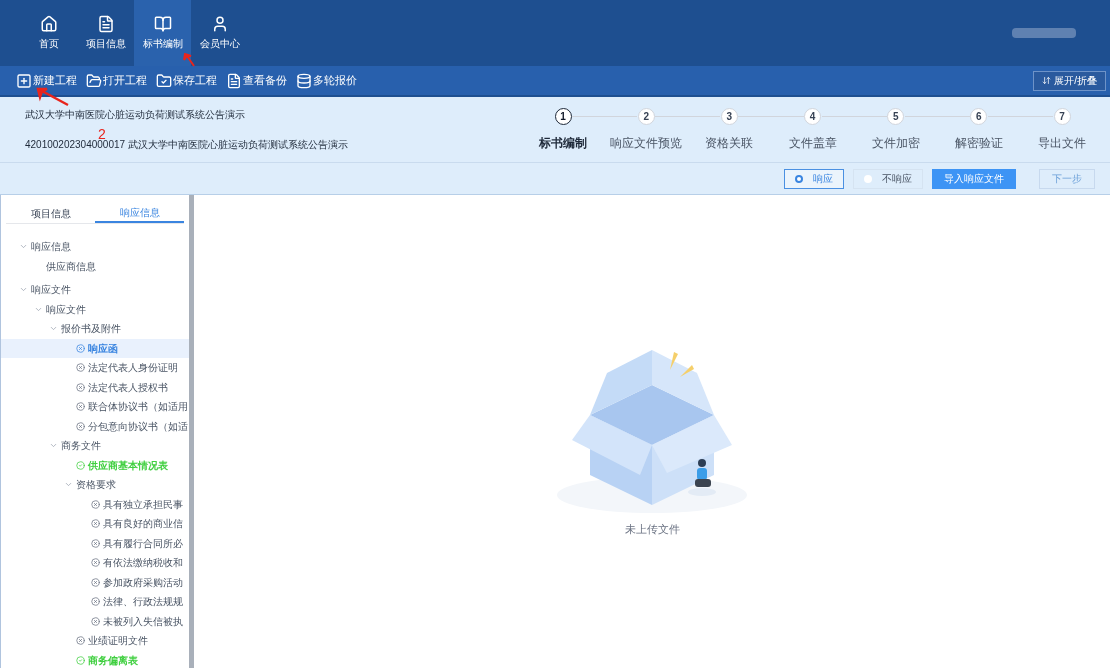 This screenshot has height=668, width=1110. Describe the element at coordinates (1044, 33) in the screenshot. I see `blurred-username` at that location.